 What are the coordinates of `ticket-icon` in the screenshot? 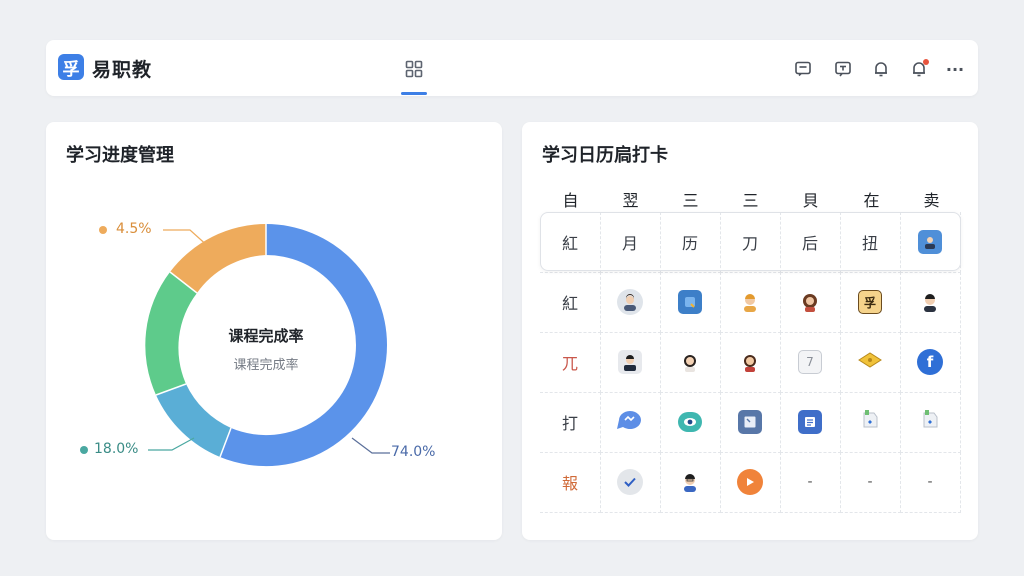 It's located at (870, 362).